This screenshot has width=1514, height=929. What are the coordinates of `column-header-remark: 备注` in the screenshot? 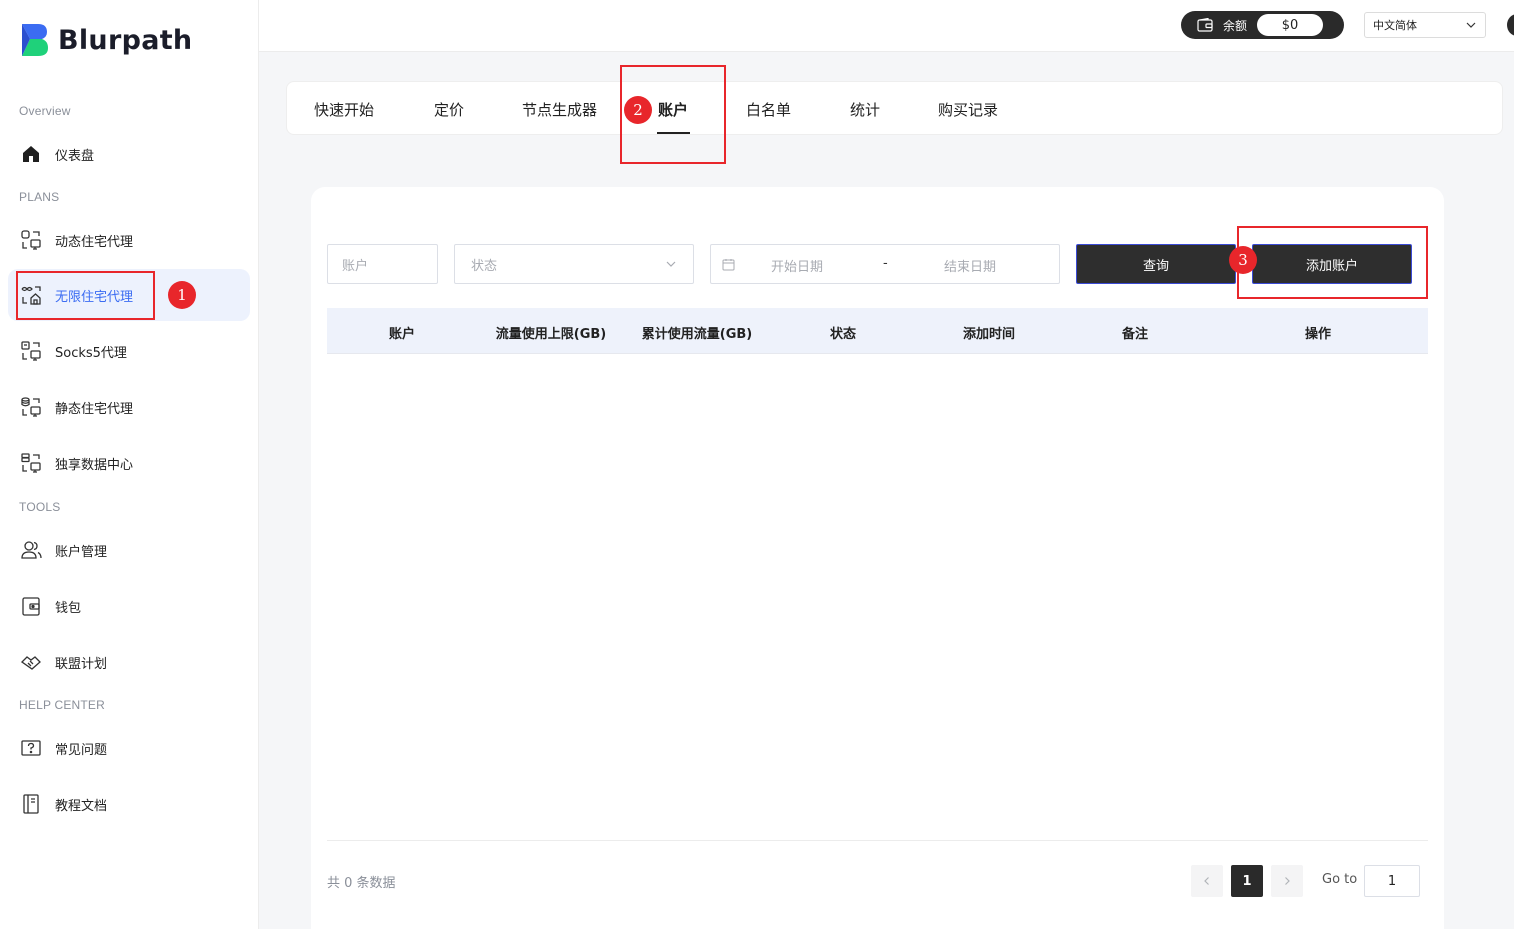 It's located at (1135, 334).